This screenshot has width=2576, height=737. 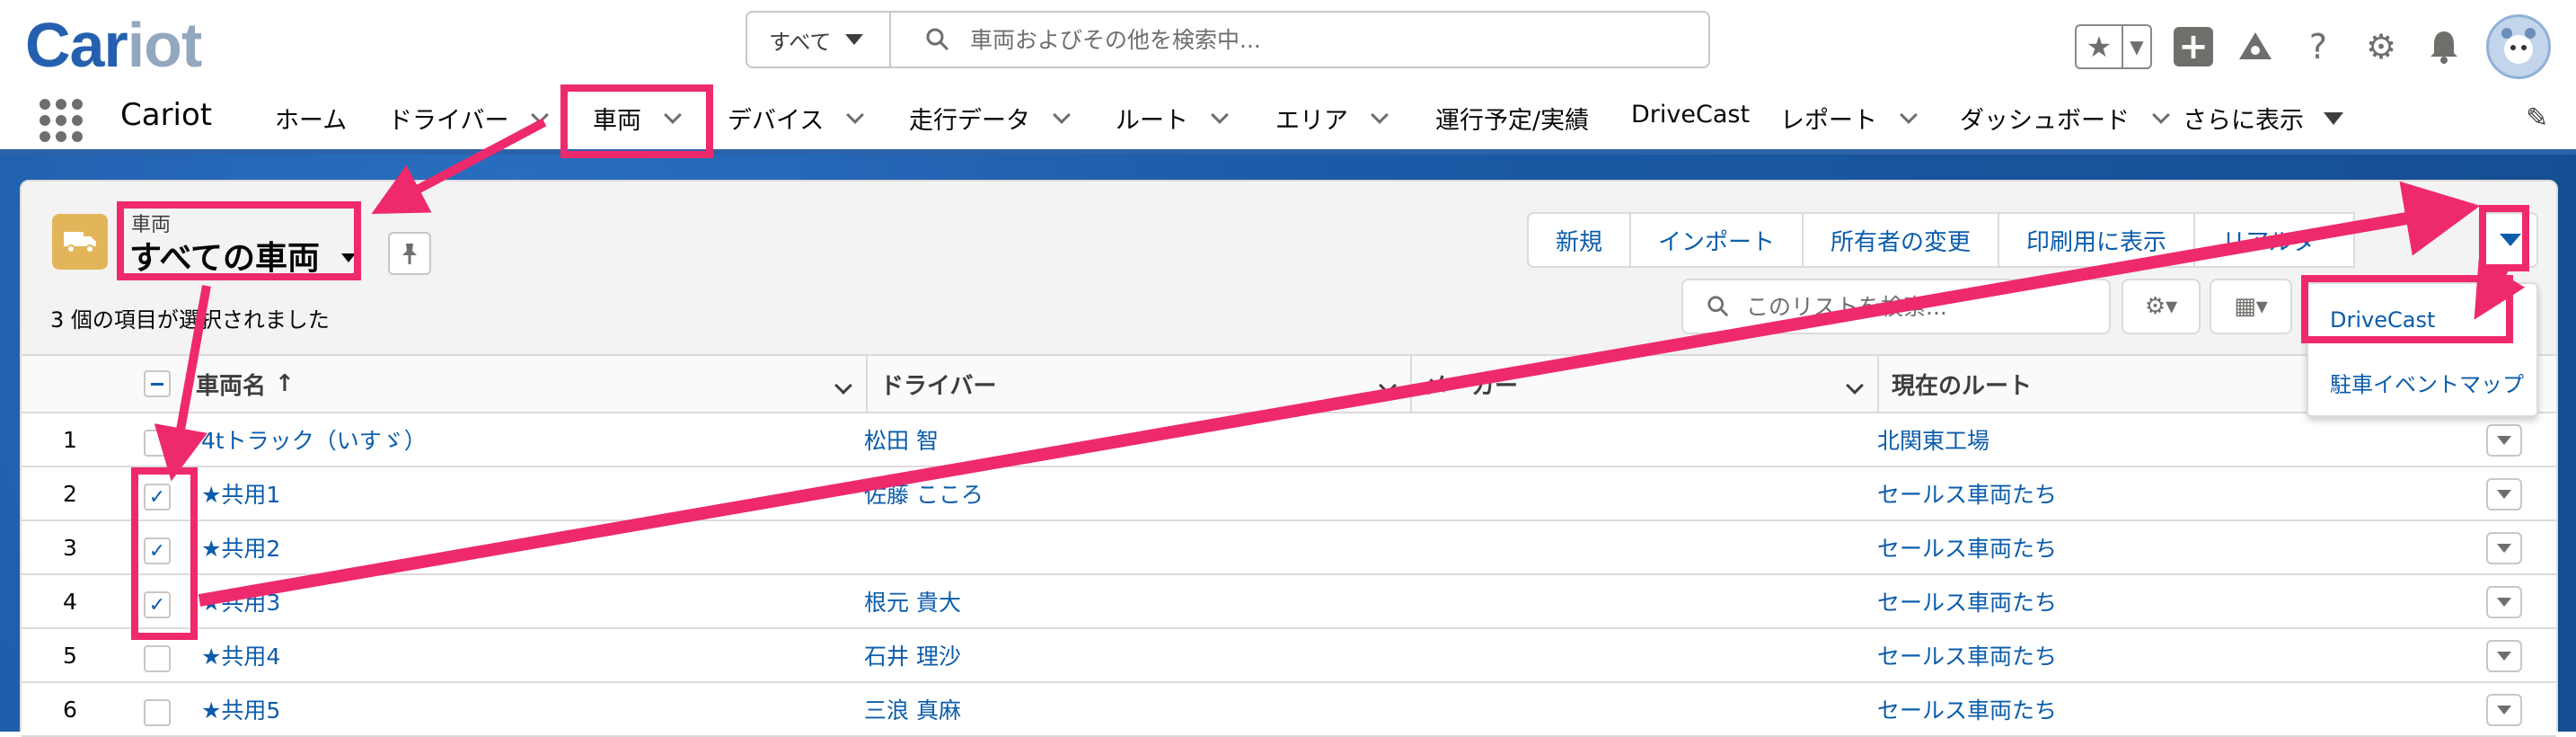 I want to click on search-scope-select: すべて, so click(x=819, y=40).